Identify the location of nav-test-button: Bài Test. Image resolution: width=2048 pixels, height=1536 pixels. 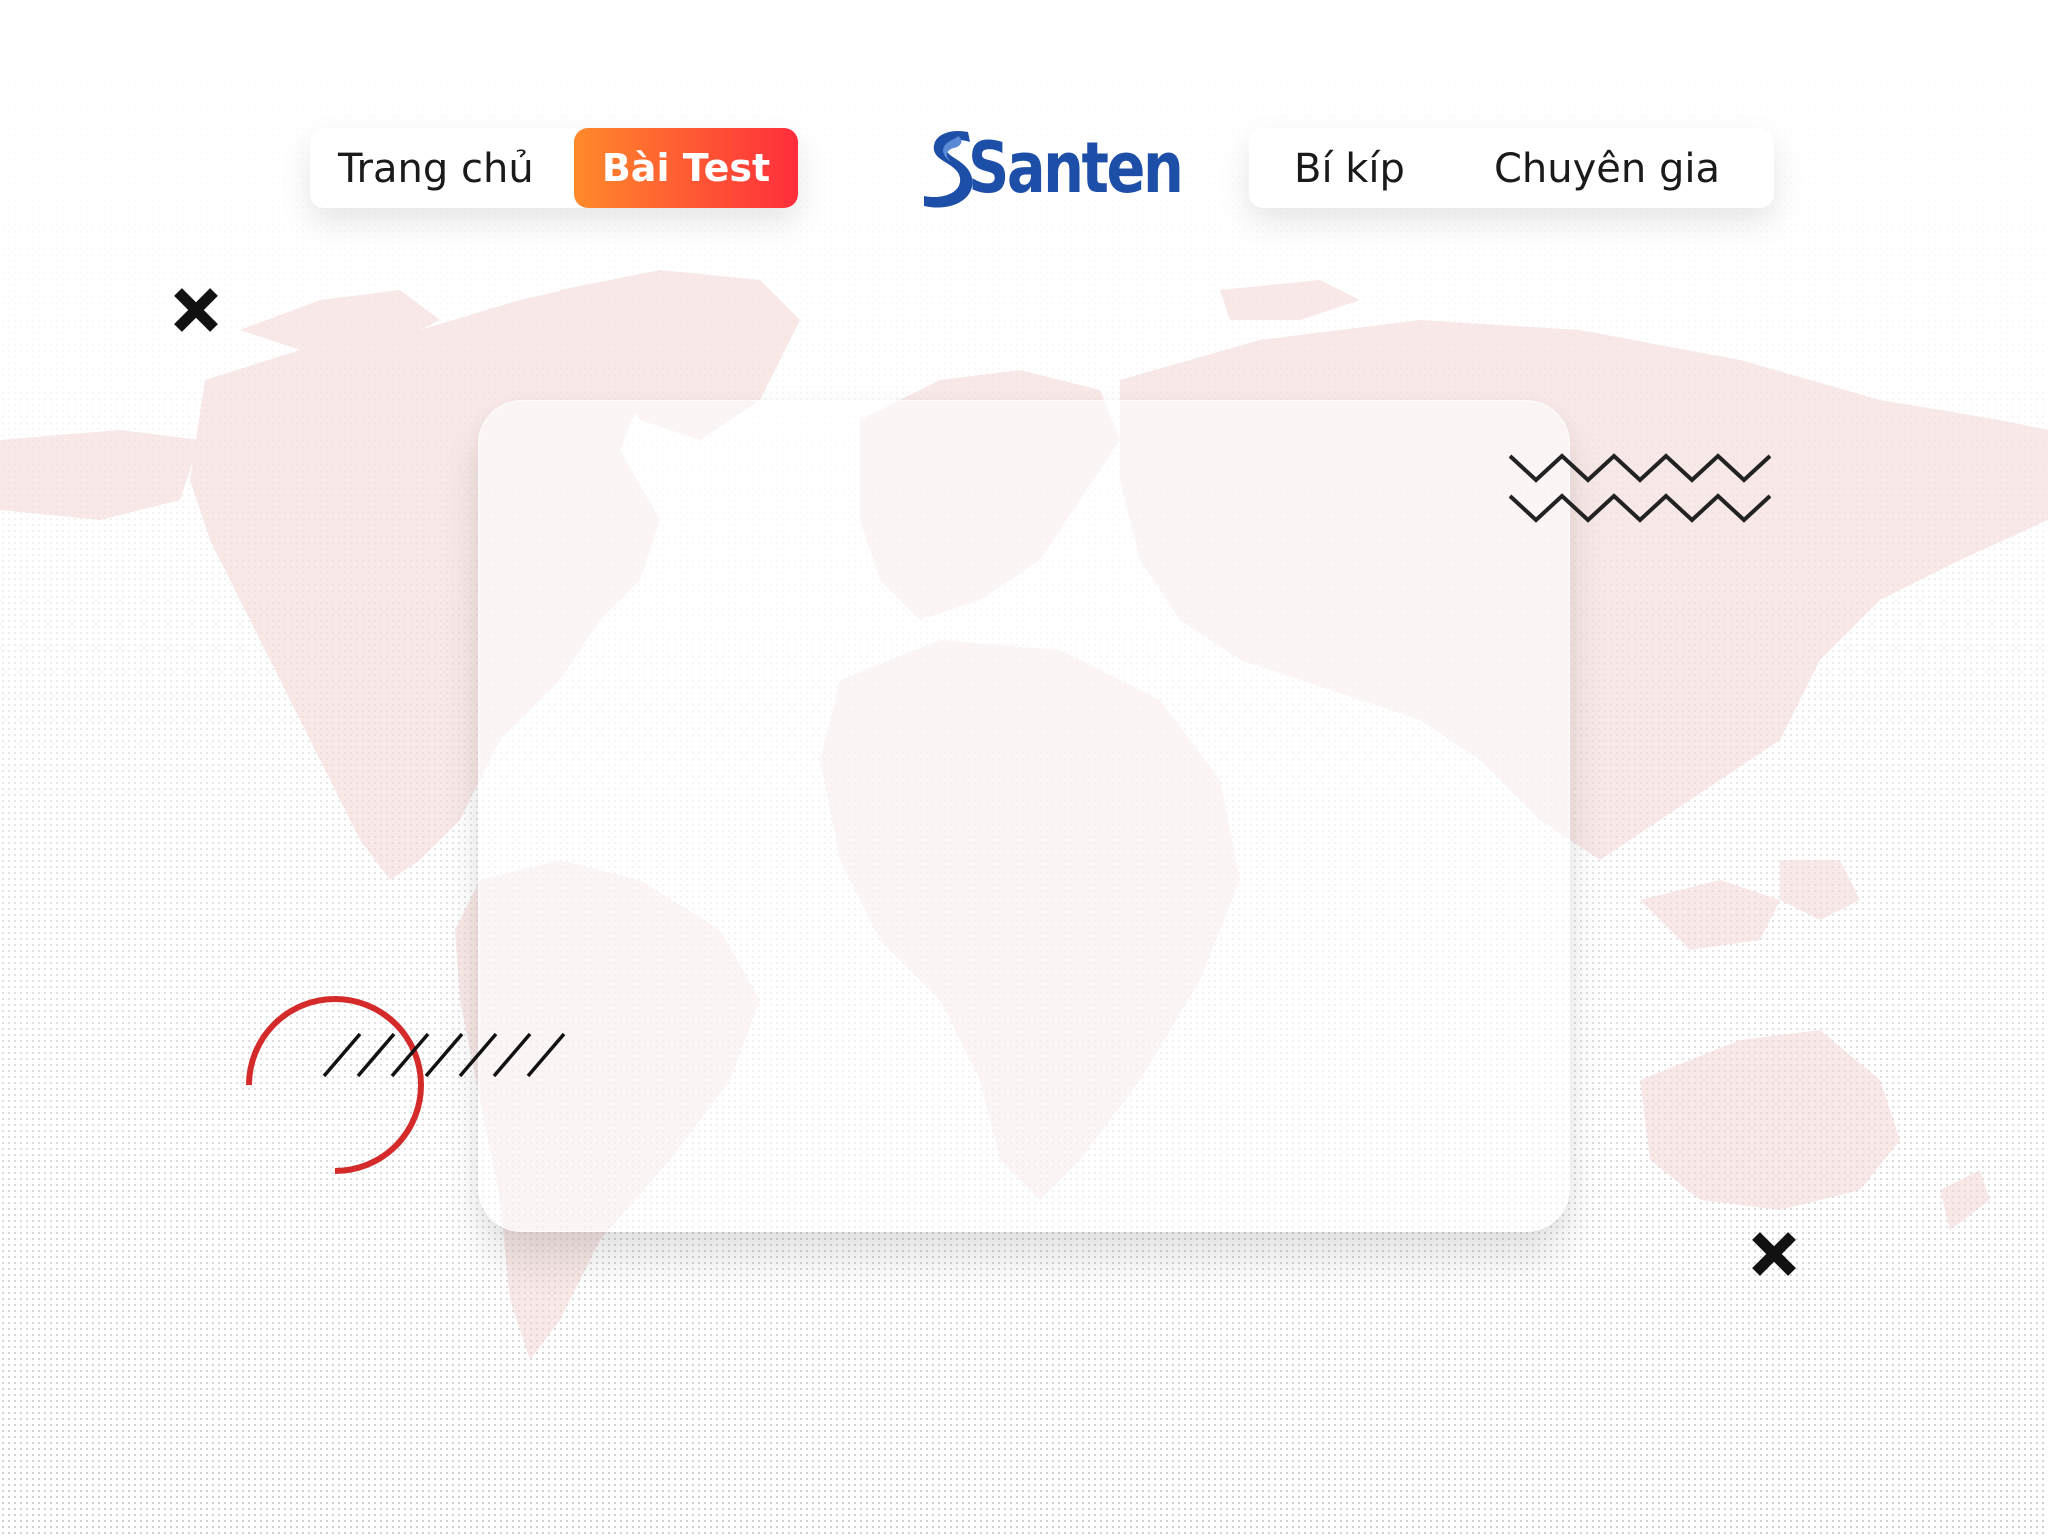
(686, 168).